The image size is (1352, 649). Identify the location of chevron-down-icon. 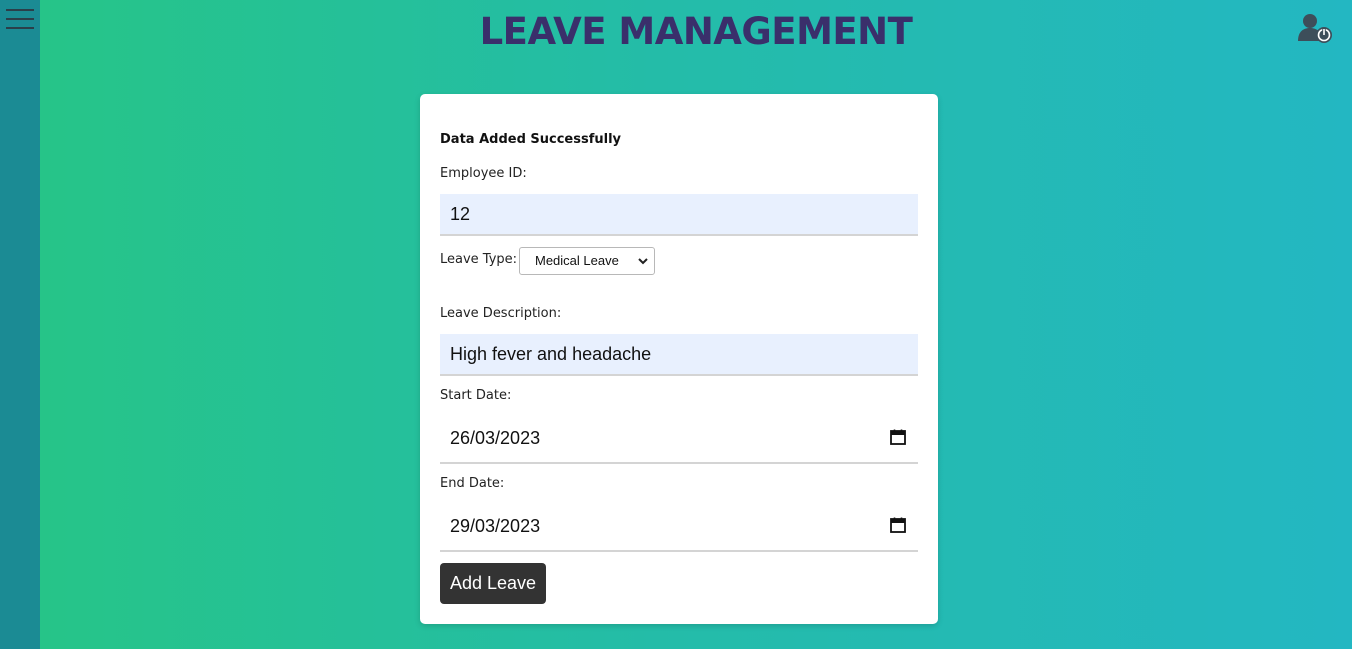
(643, 261).